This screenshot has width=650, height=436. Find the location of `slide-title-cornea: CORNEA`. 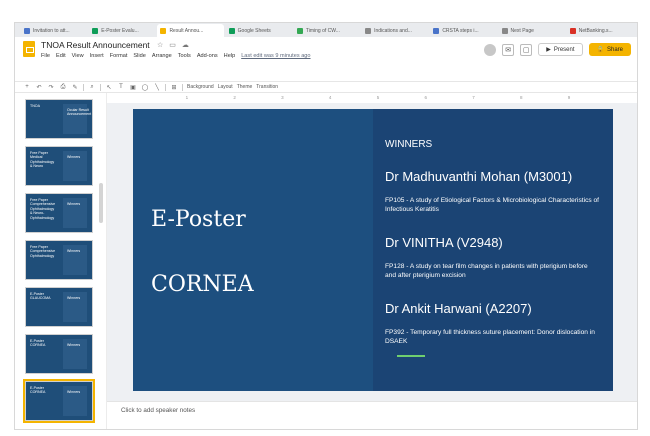

slide-title-cornea: CORNEA is located at coordinates (202, 284).